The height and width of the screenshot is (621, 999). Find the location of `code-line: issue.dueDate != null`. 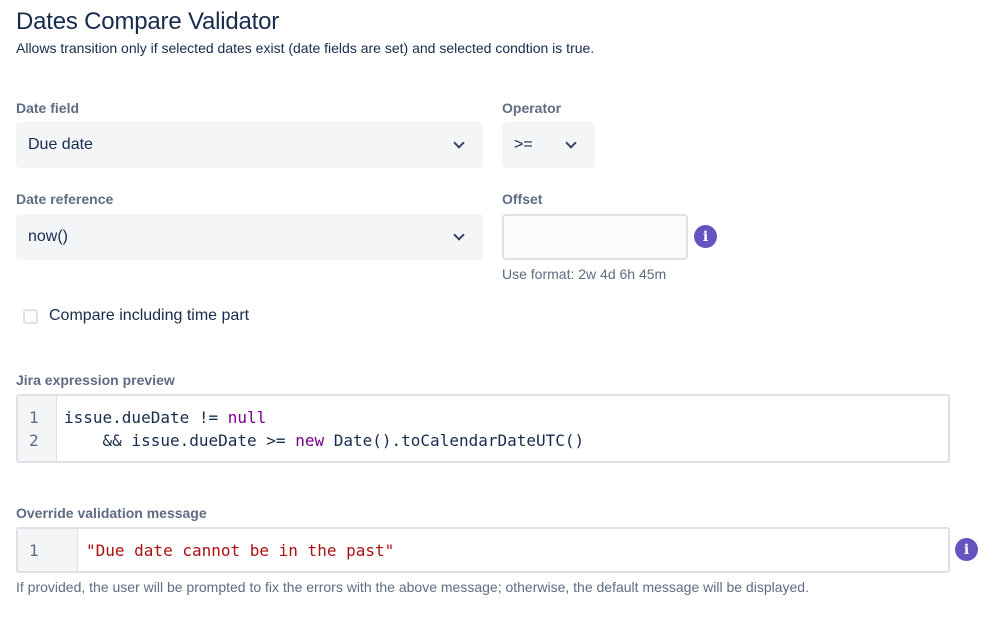

code-line: issue.dueDate != null is located at coordinates (165, 417).